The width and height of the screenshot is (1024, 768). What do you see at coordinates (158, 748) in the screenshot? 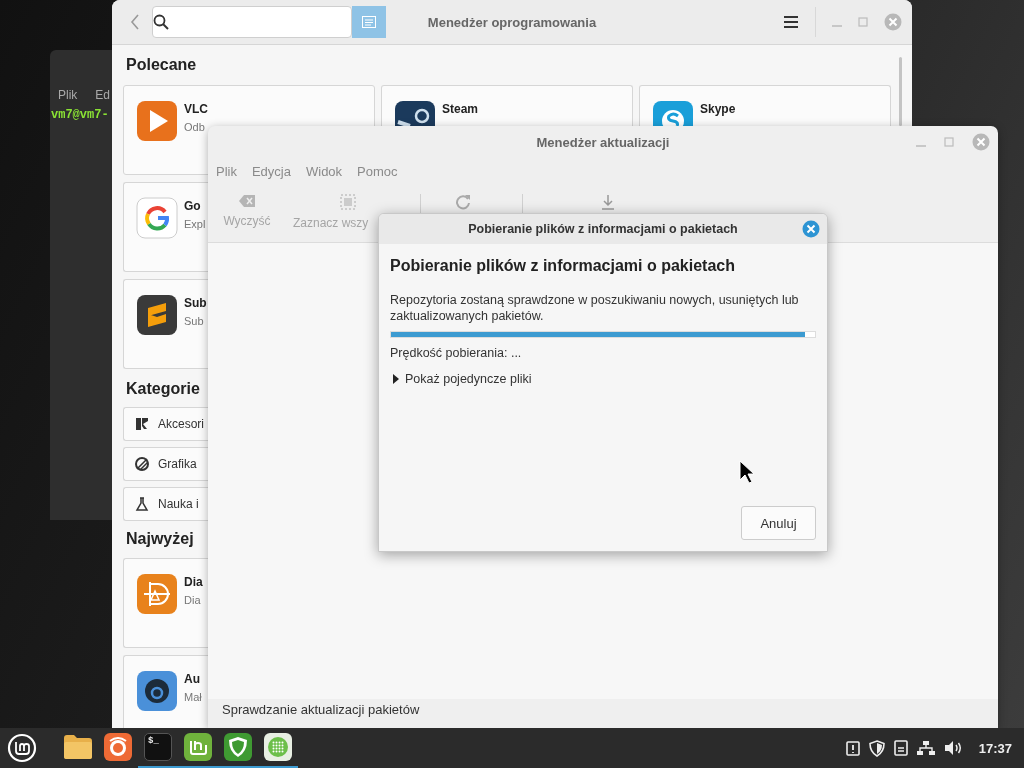
I see `terminal-launcher: $_` at bounding box center [158, 748].